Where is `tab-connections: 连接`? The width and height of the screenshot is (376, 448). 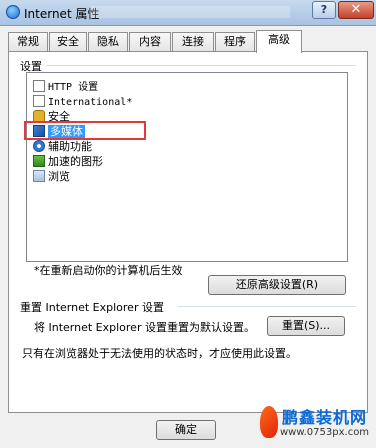
tab-connections: 连接 is located at coordinates (193, 42).